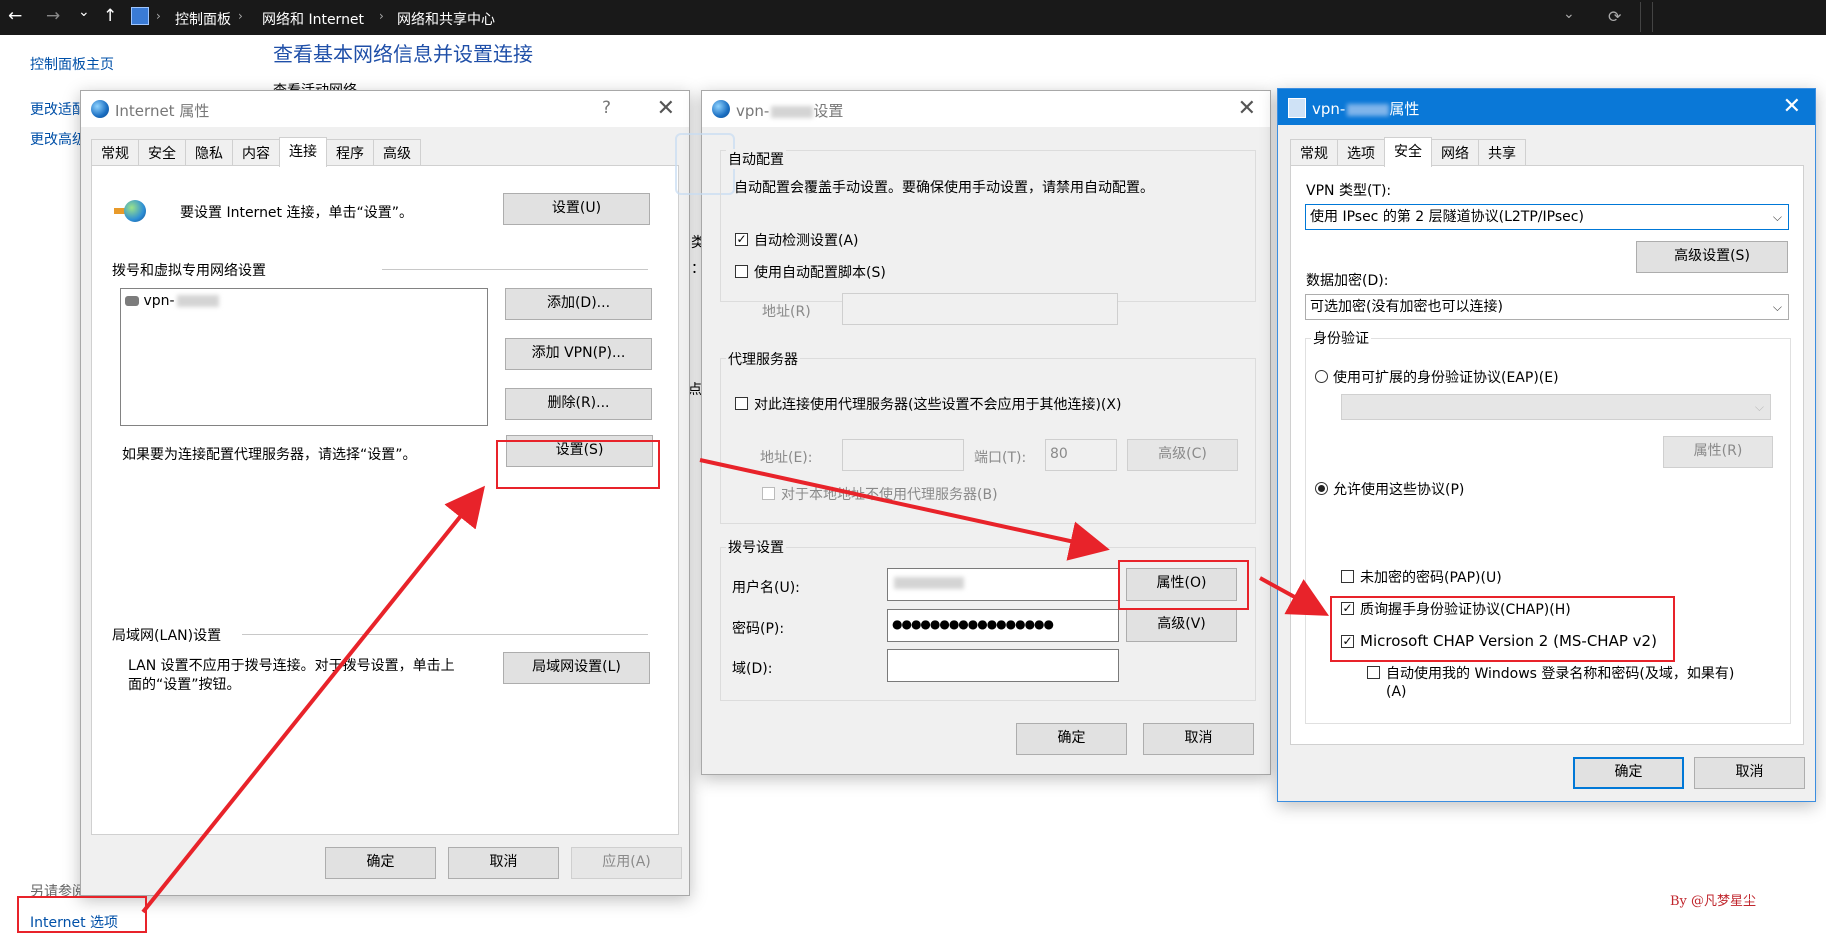 This screenshot has width=1826, height=936. What do you see at coordinates (1294, 596) in the screenshot?
I see `arrow-to-chap` at bounding box center [1294, 596].